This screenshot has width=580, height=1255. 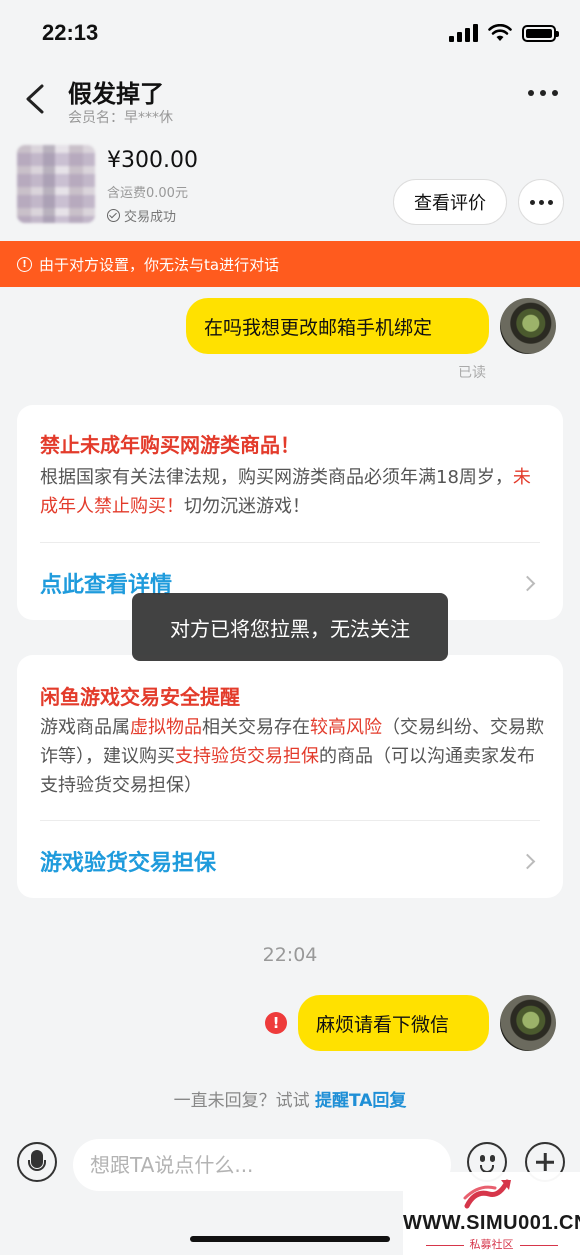 What do you see at coordinates (159, 264) in the screenshot?
I see `warning-text: 由于对方设置，你无法与ta进行对话` at bounding box center [159, 264].